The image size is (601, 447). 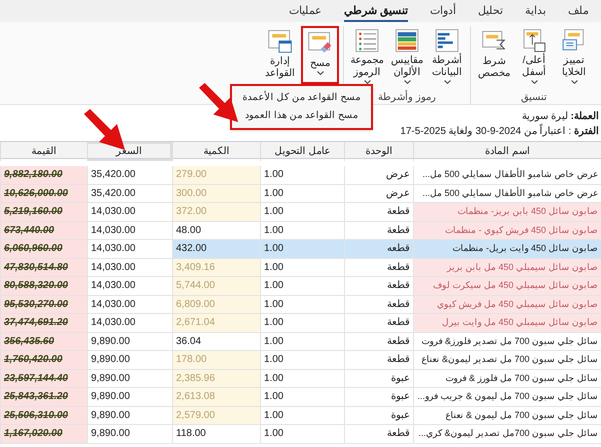 I want to click on menu-item: مسح القواعد من هذا العمود, so click(x=301, y=116).